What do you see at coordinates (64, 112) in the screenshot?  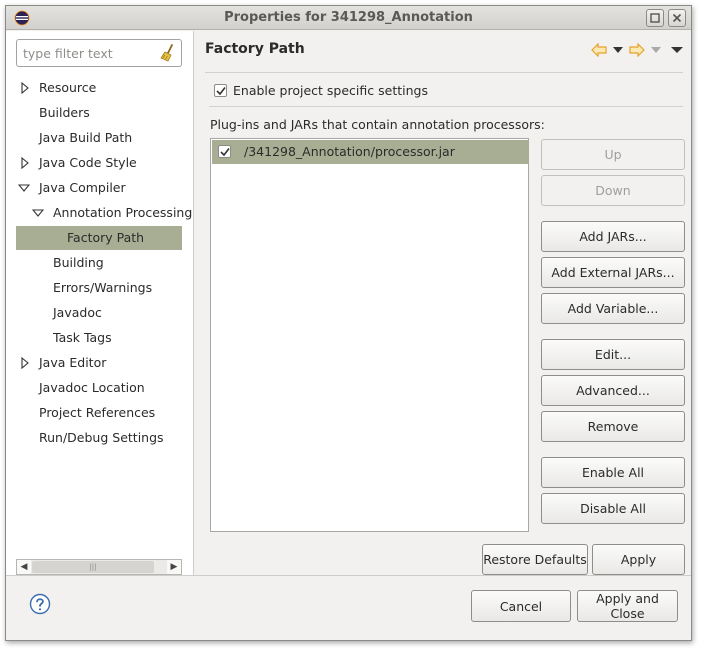 I see `tree-item-label: Builders` at bounding box center [64, 112].